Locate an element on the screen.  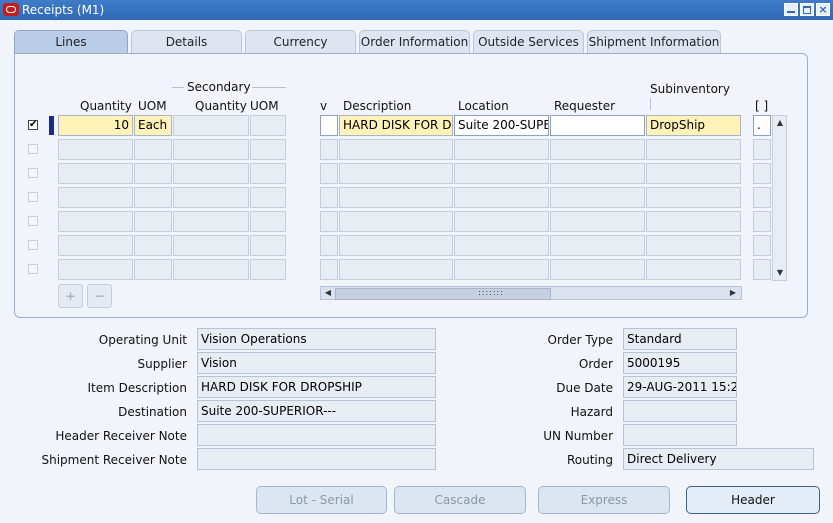
horizontal-scrollbar: ◀ ::::::: ▶ is located at coordinates (531, 293).